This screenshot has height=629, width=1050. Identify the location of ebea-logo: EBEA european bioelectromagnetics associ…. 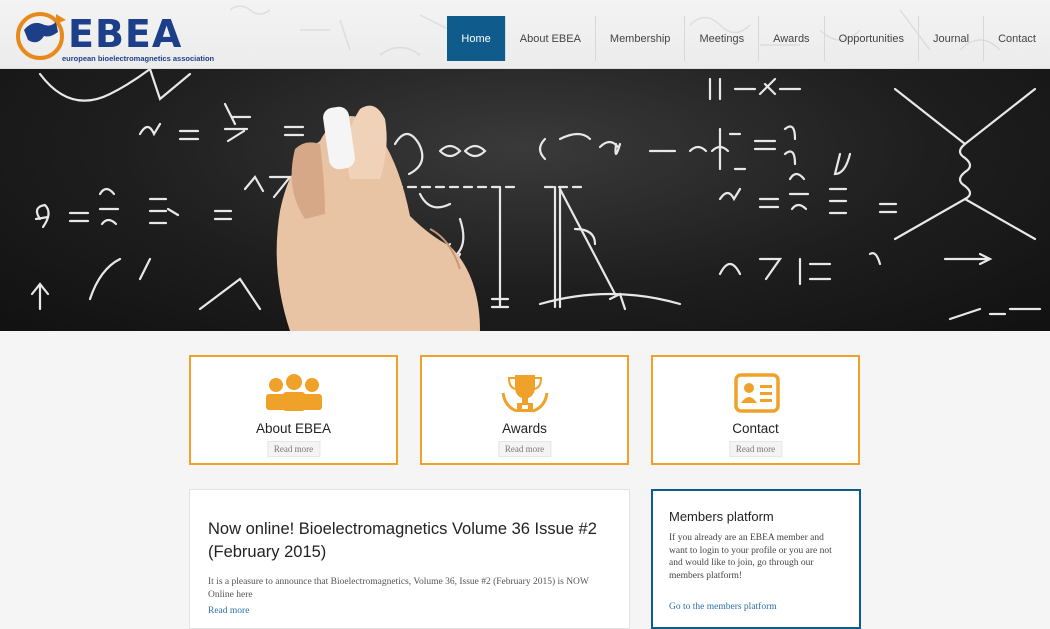
(112, 34).